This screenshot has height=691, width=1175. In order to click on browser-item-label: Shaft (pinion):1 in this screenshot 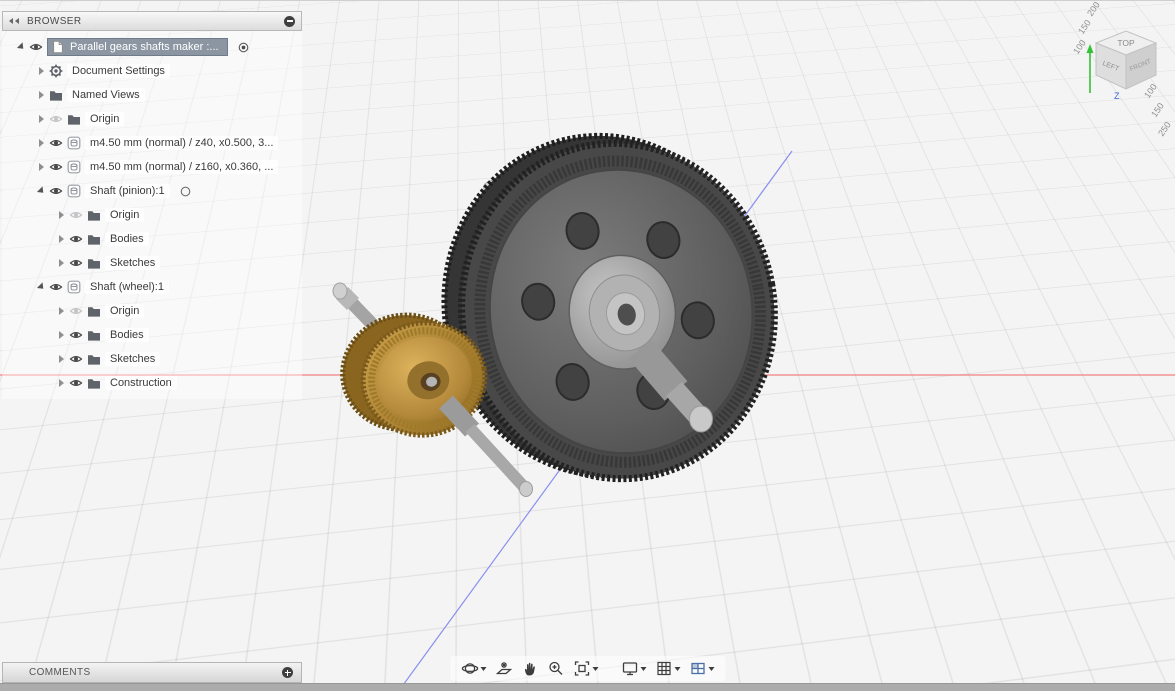, I will do `click(127, 191)`.